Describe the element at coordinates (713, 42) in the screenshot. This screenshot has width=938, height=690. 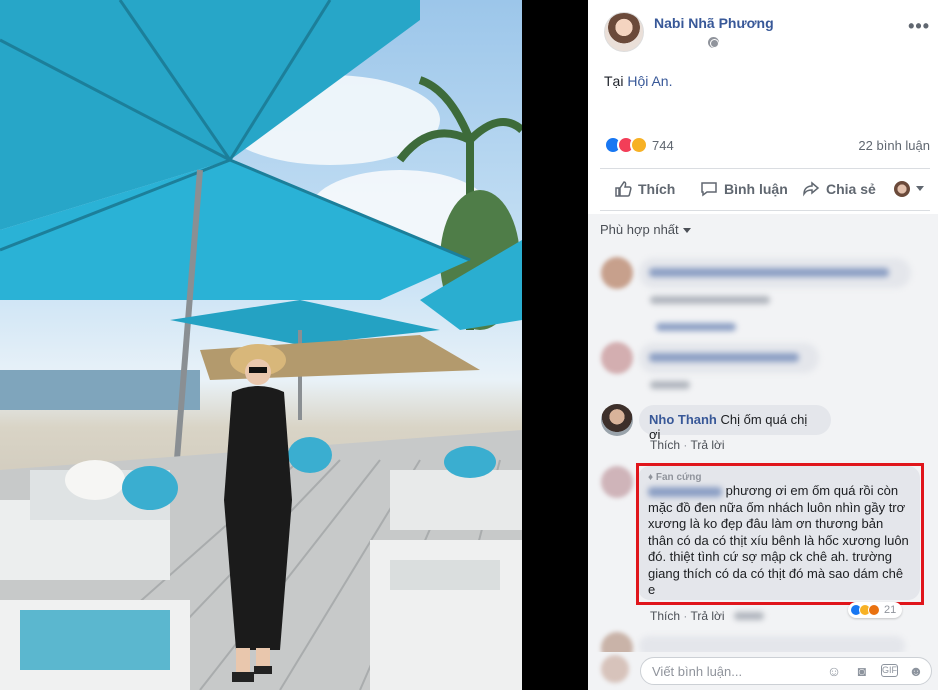
I see `globe-icon` at that location.